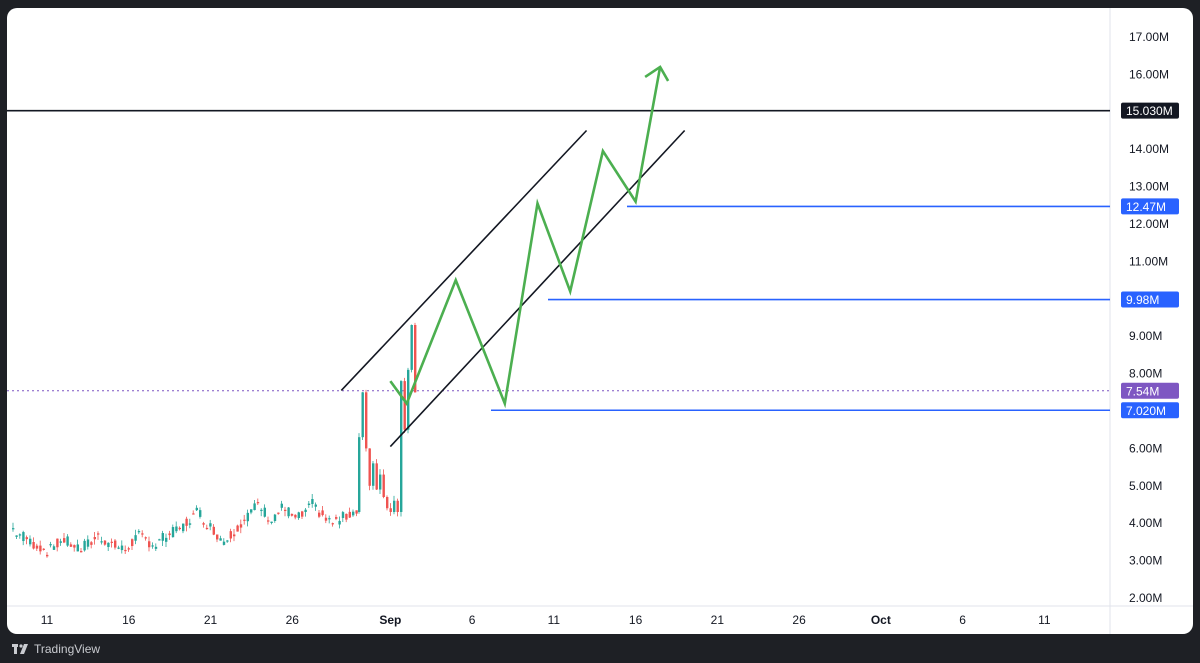  I want to click on price-tick-label: 5.00M, so click(1145, 486).